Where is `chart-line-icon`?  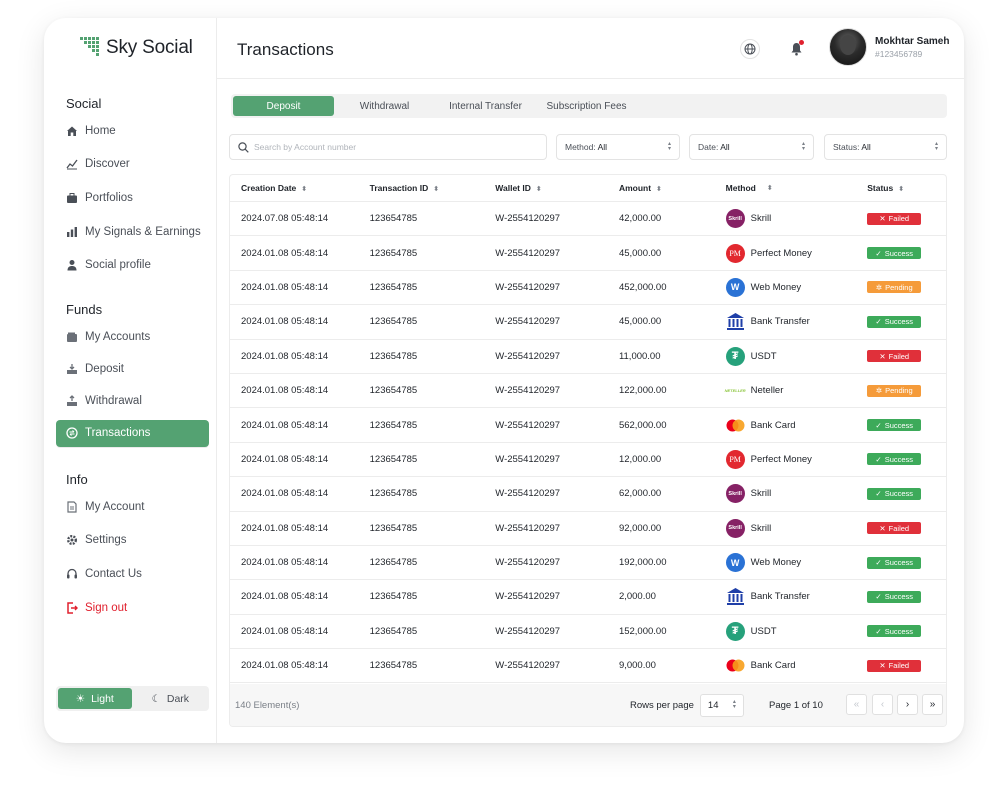
chart-line-icon is located at coordinates (72, 164).